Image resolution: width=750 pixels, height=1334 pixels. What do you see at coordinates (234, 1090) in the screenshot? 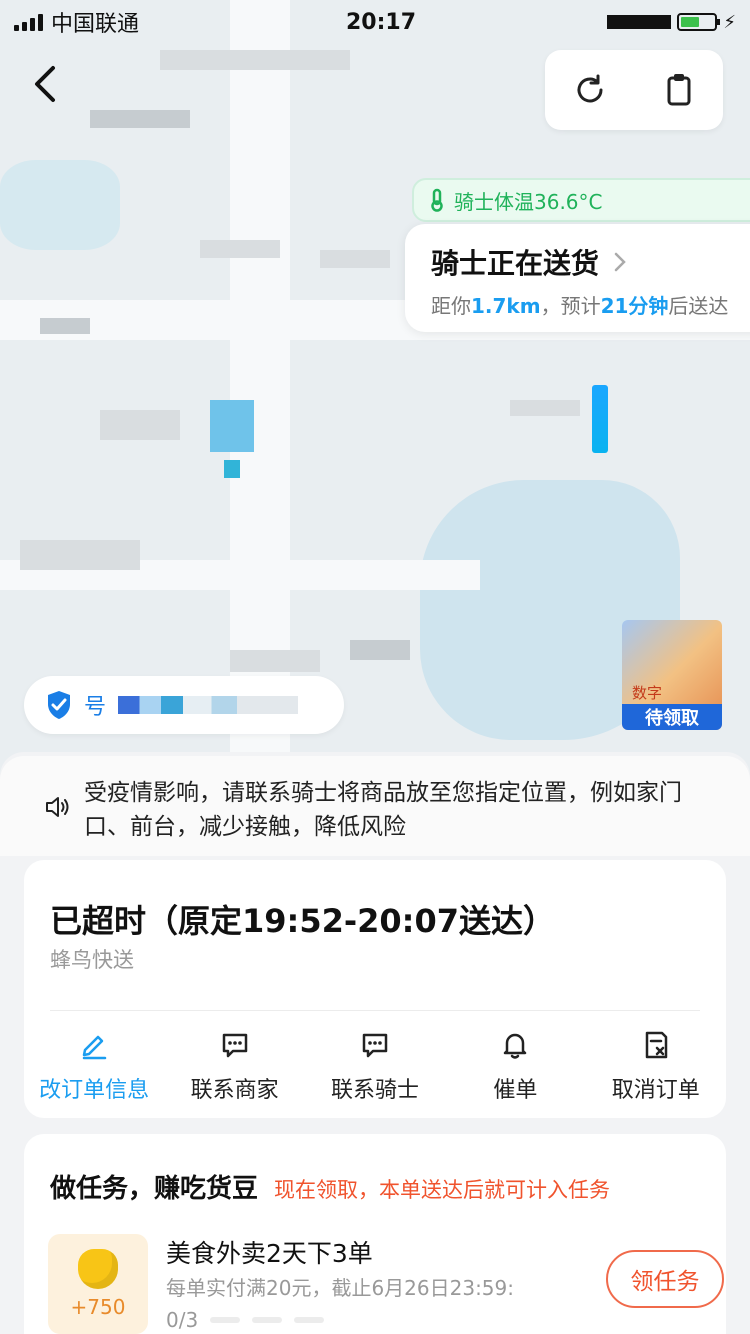
I see `contact-merchant-label: 联系商家` at bounding box center [234, 1090].